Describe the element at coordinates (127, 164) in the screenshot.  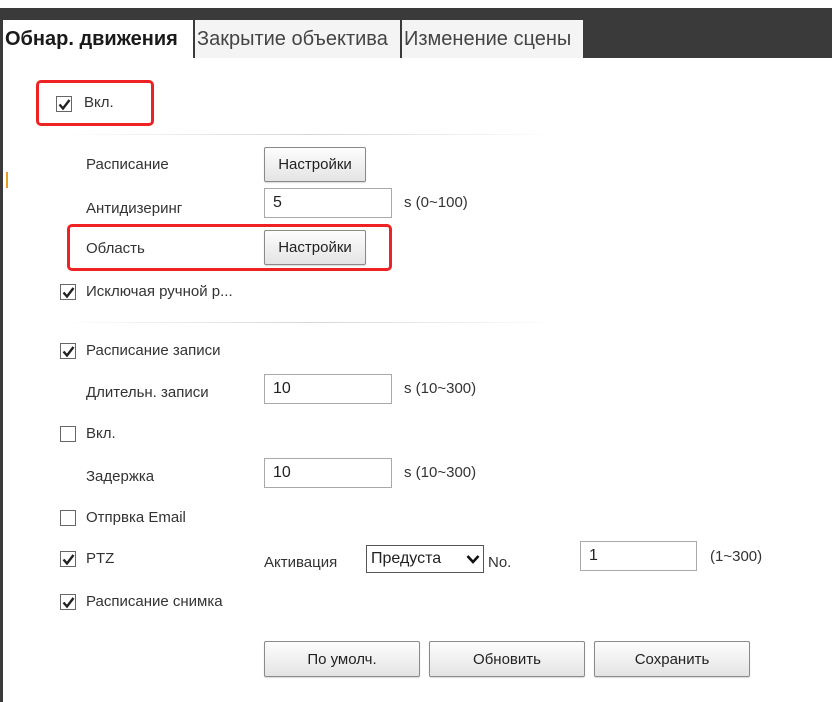
I see `schedule-label: Расписание` at that location.